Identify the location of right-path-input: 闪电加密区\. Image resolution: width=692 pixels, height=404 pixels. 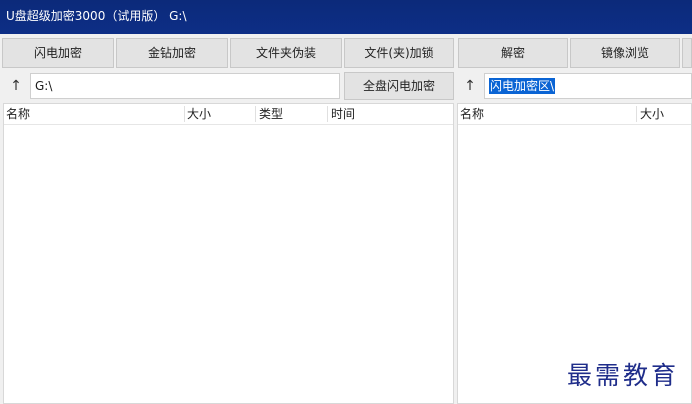
(588, 86).